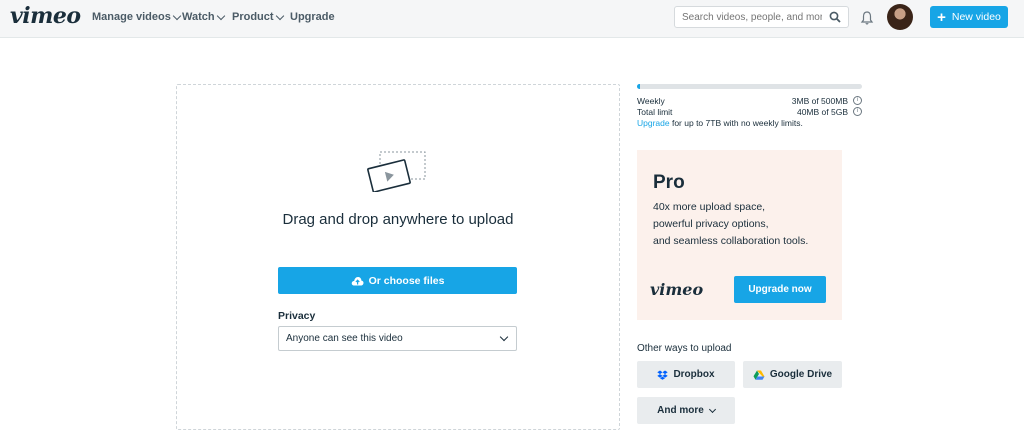  Describe the element at coordinates (396, 171) in the screenshot. I see `video-upload-illustration-icon` at that location.